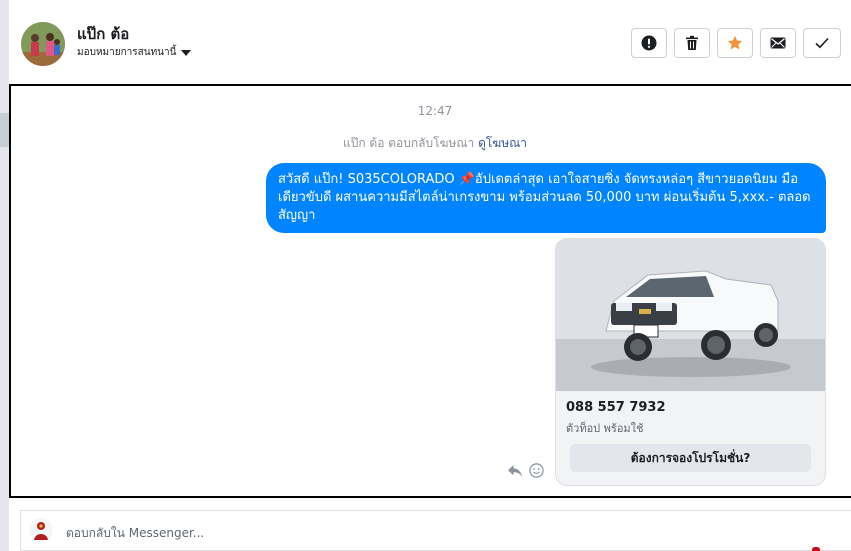  I want to click on envelope-icon, so click(778, 43).